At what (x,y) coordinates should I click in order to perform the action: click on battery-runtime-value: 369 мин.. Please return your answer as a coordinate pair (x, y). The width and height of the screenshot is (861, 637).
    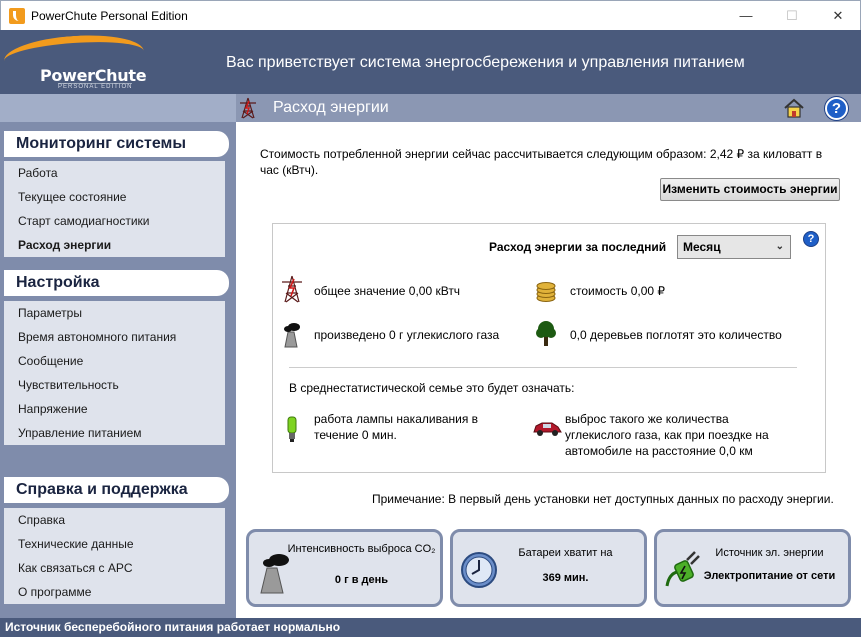
    Looking at the image, I should click on (565, 578).